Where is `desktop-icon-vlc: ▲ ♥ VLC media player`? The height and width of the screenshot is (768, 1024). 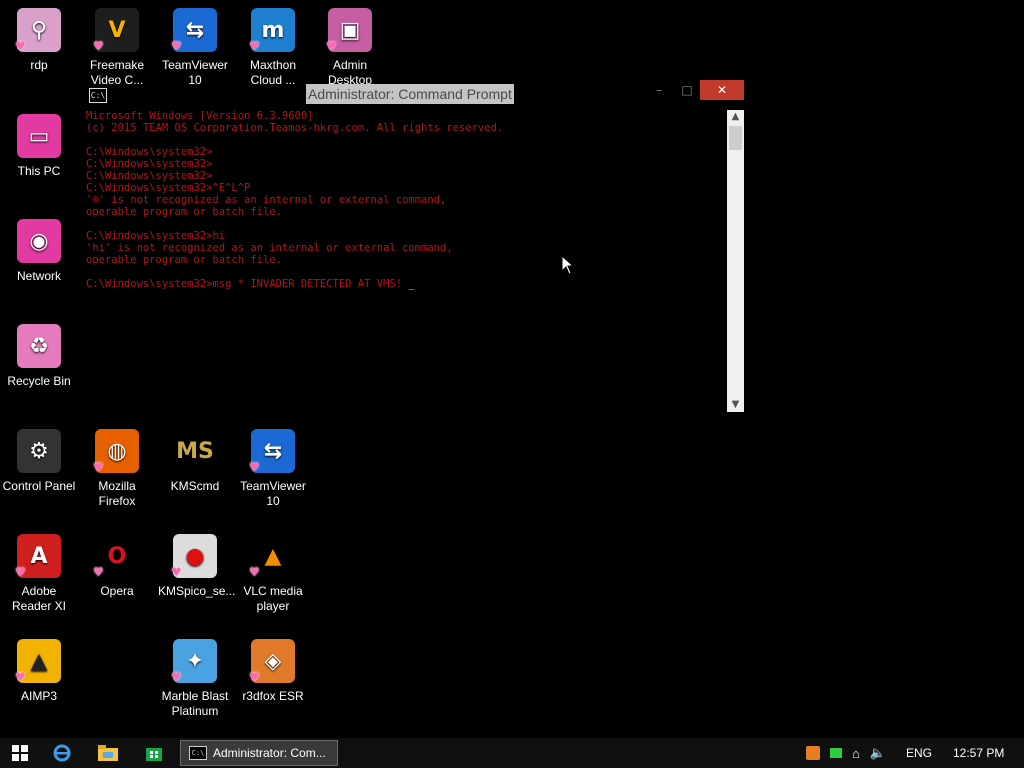
desktop-icon-vlc: ▲ ♥ VLC media player is located at coordinates (273, 580).